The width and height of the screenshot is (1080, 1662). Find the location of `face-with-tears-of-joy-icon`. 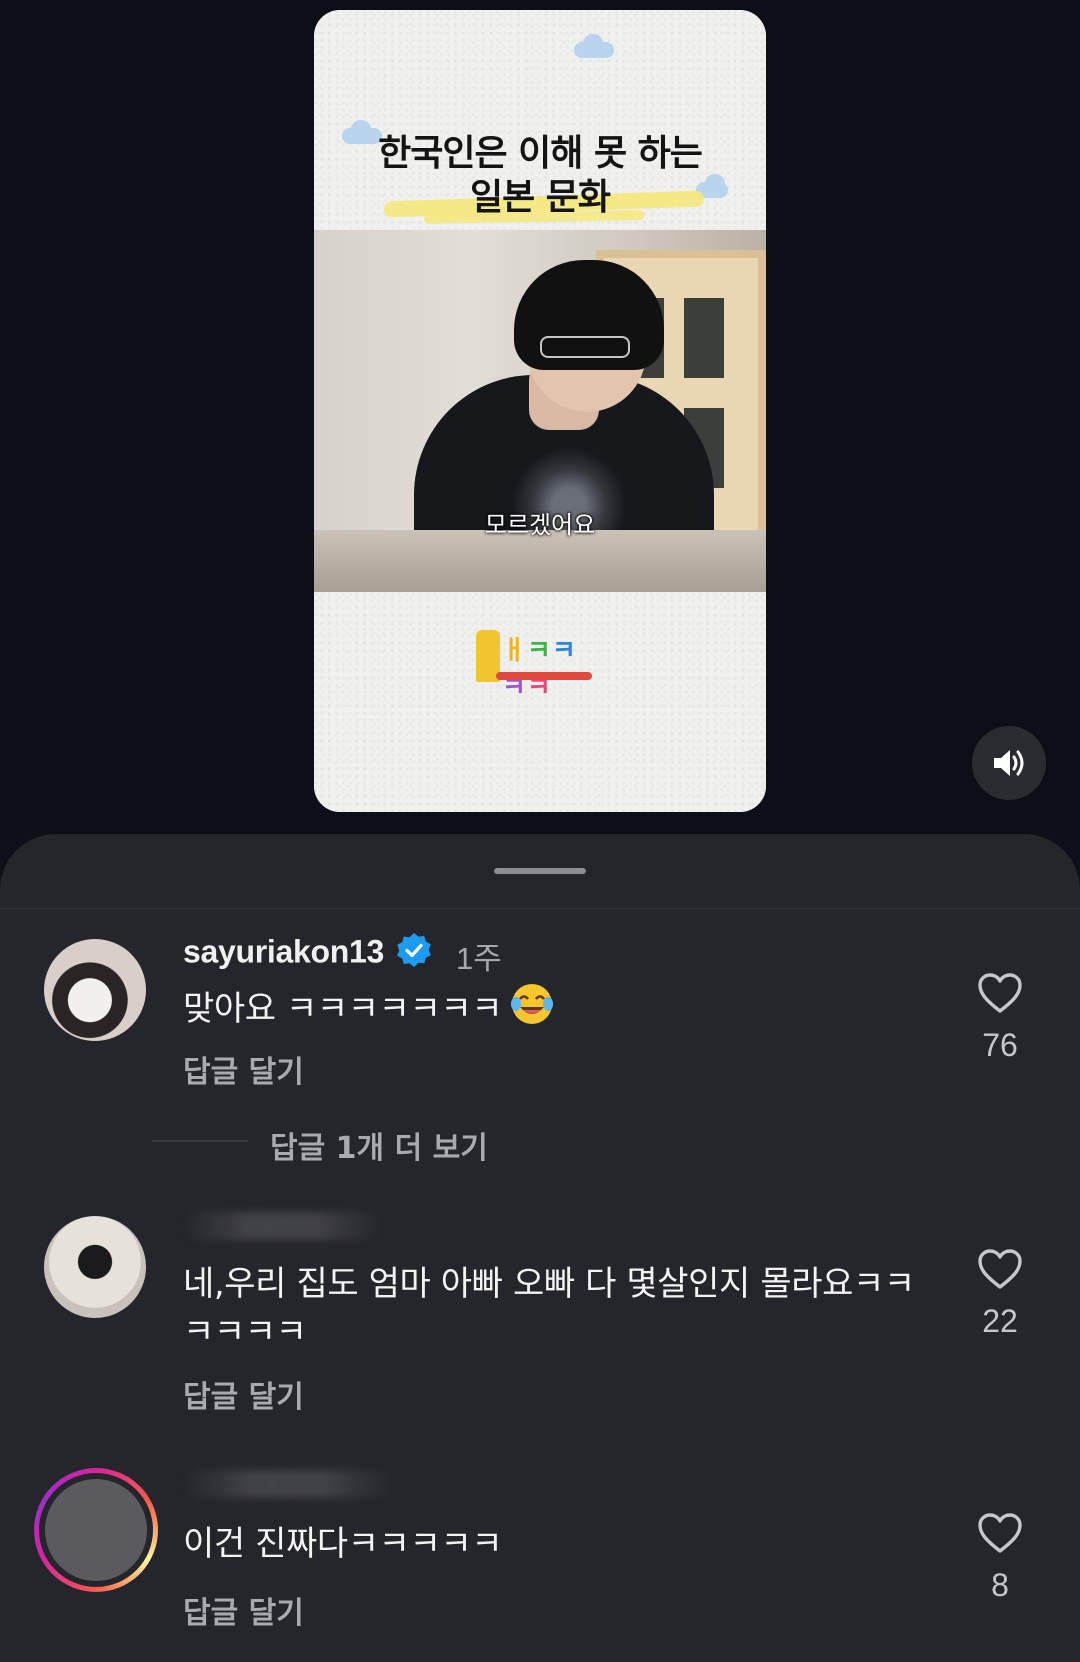

face-with-tears-of-joy-icon is located at coordinates (532, 1010).